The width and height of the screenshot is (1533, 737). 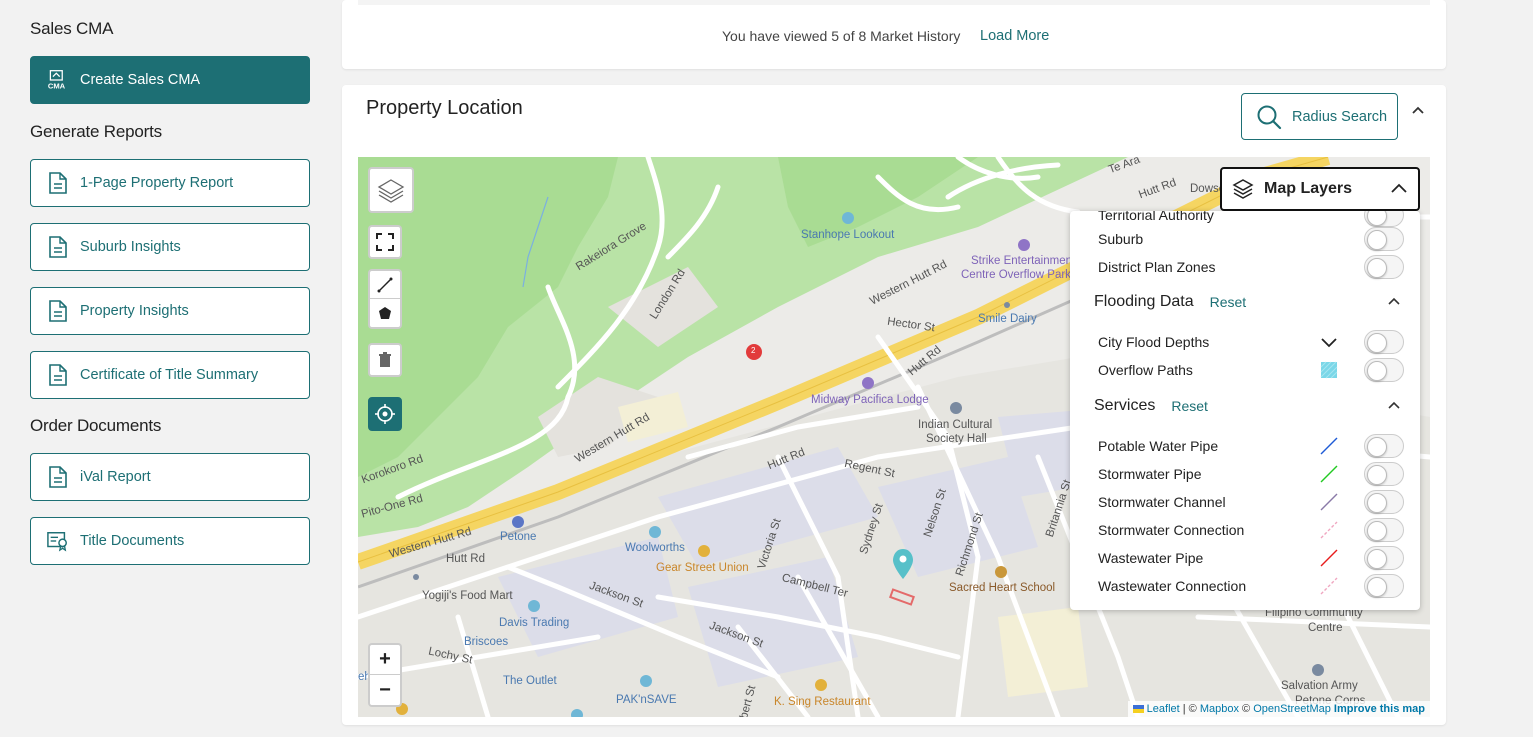 What do you see at coordinates (1251, 502) in the screenshot?
I see `layer-row-stormwater-channel: Stormwater Channel` at bounding box center [1251, 502].